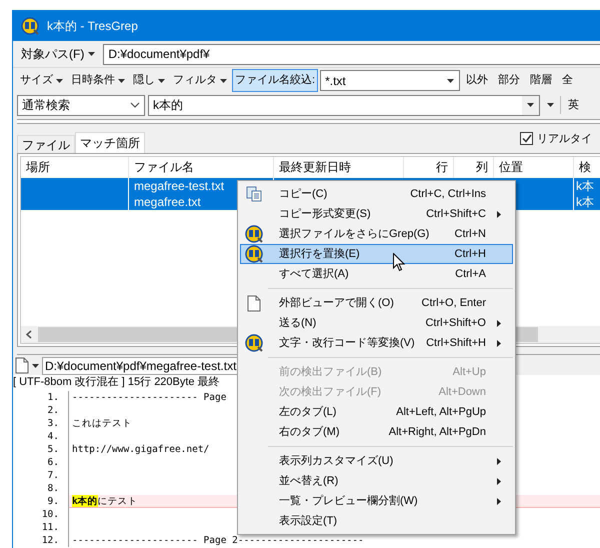 The height and width of the screenshot is (548, 600). Describe the element at coordinates (53, 397) in the screenshot. I see `line-number: 1.` at that location.